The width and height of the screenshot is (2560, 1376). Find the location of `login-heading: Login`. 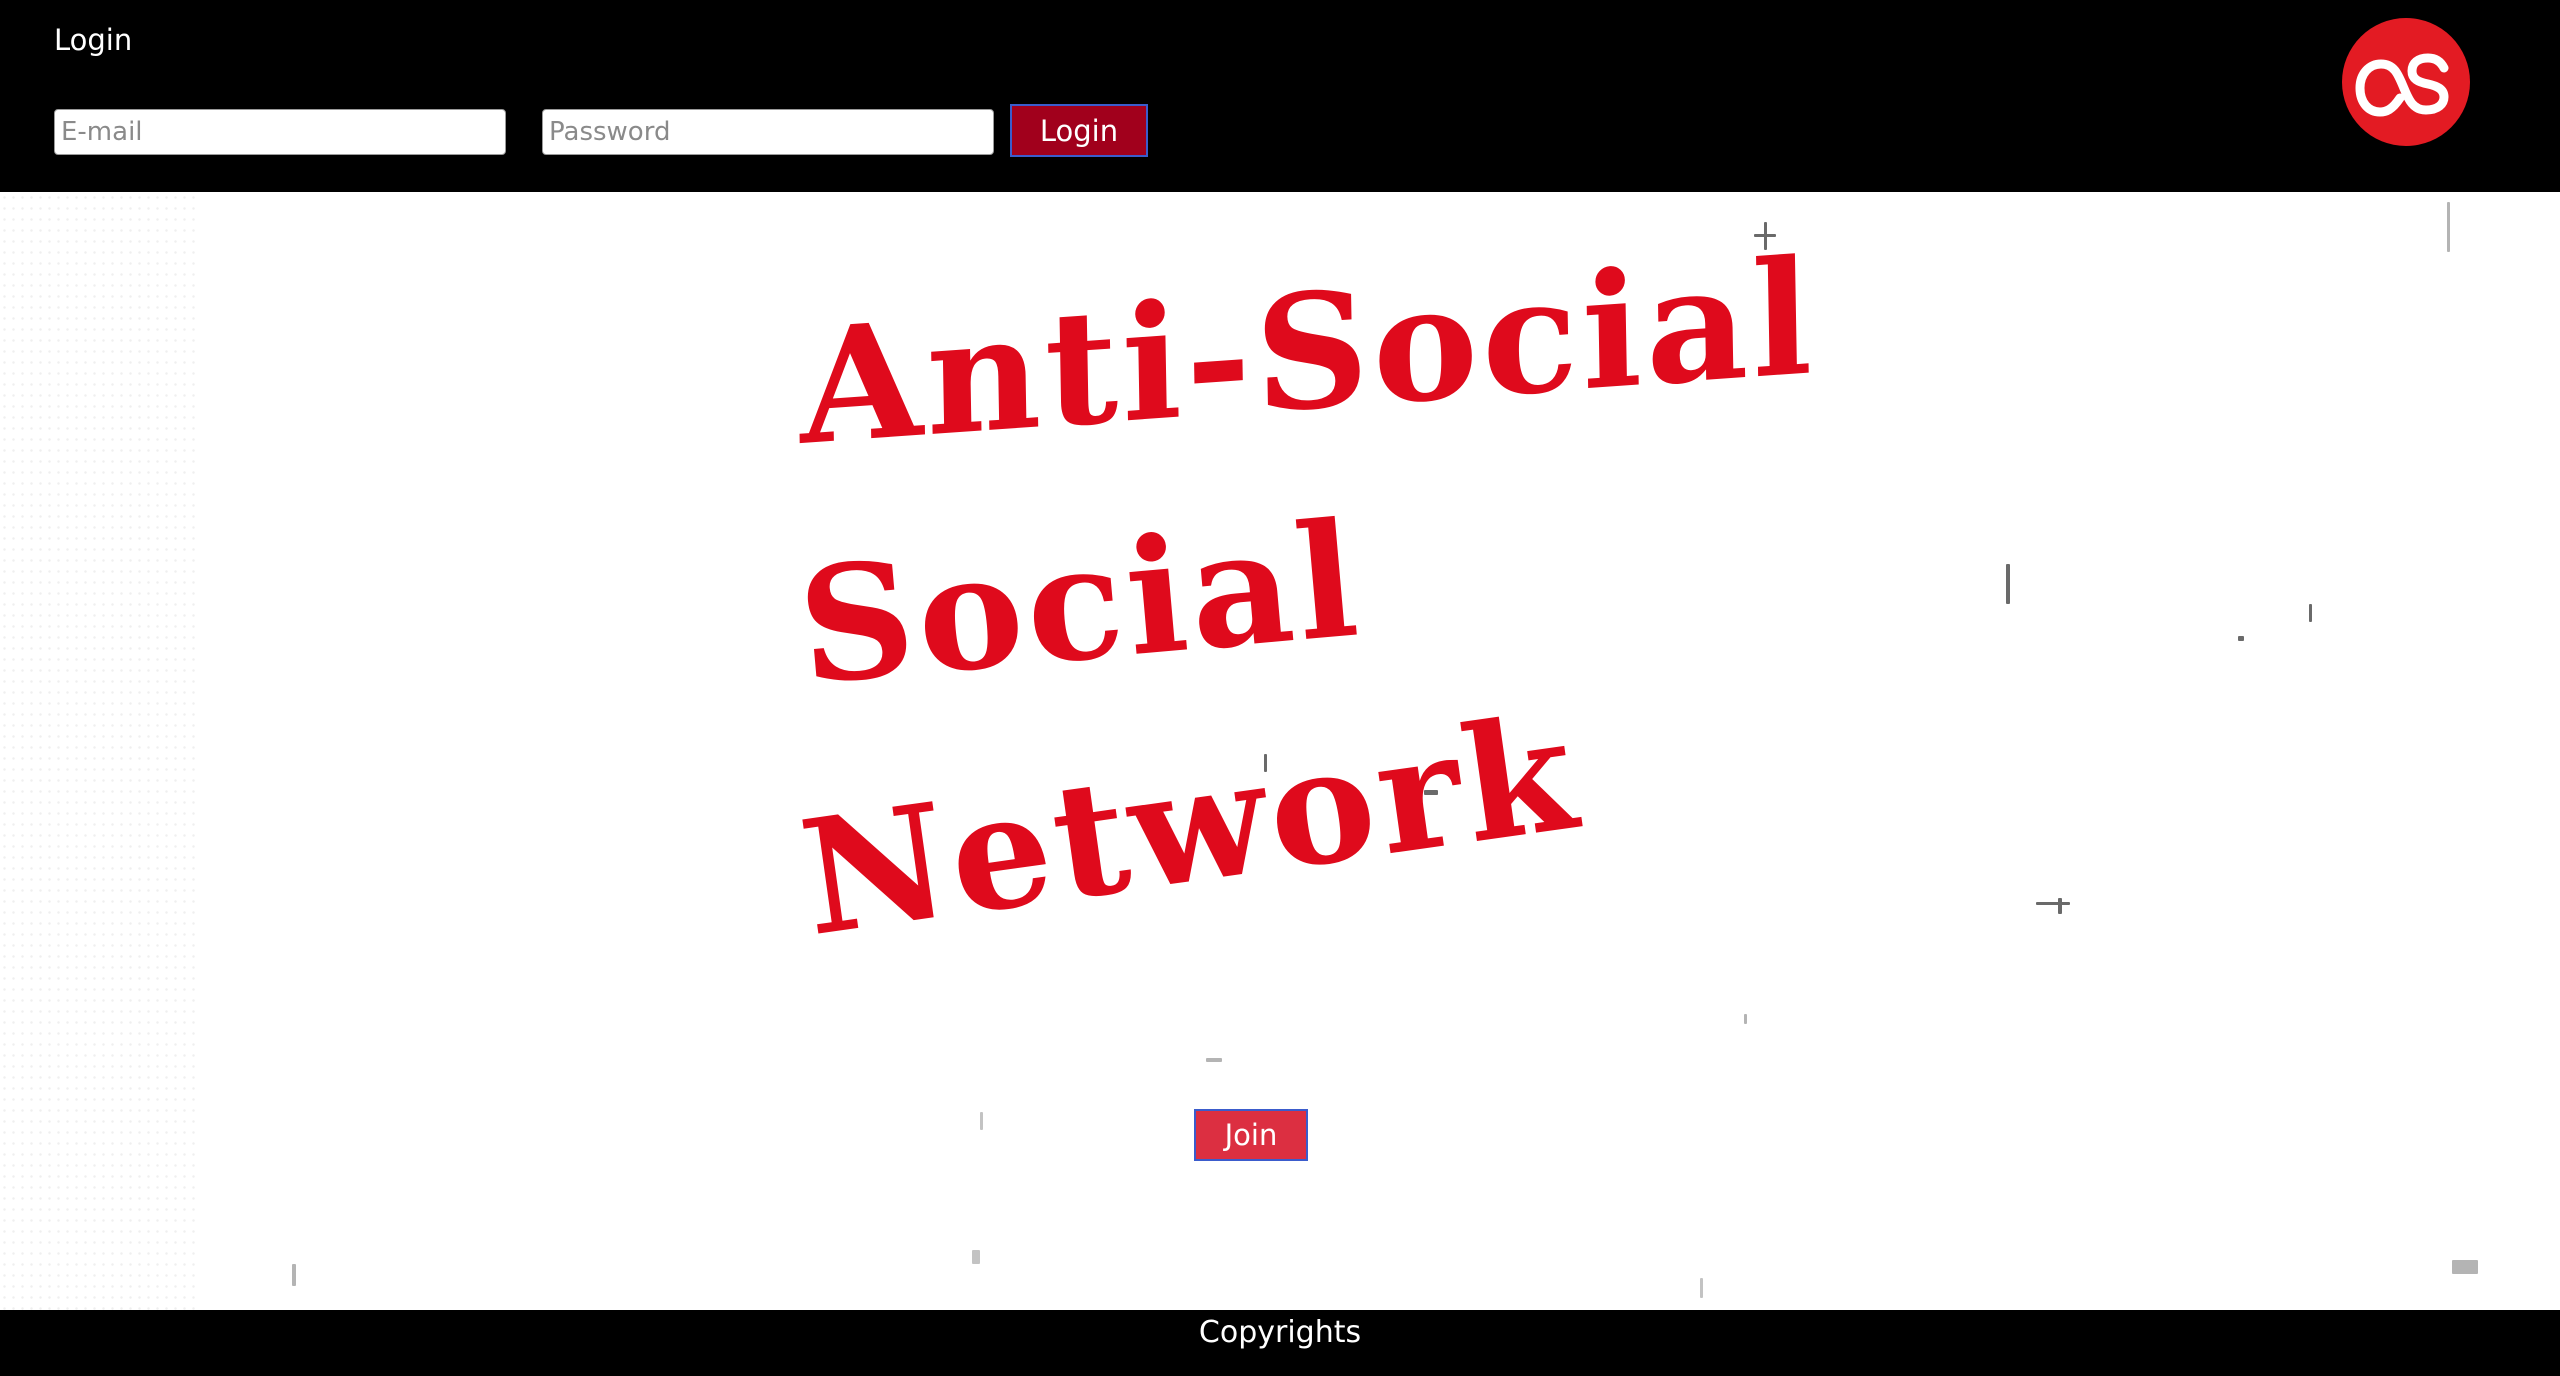

login-heading: Login is located at coordinates (93, 40).